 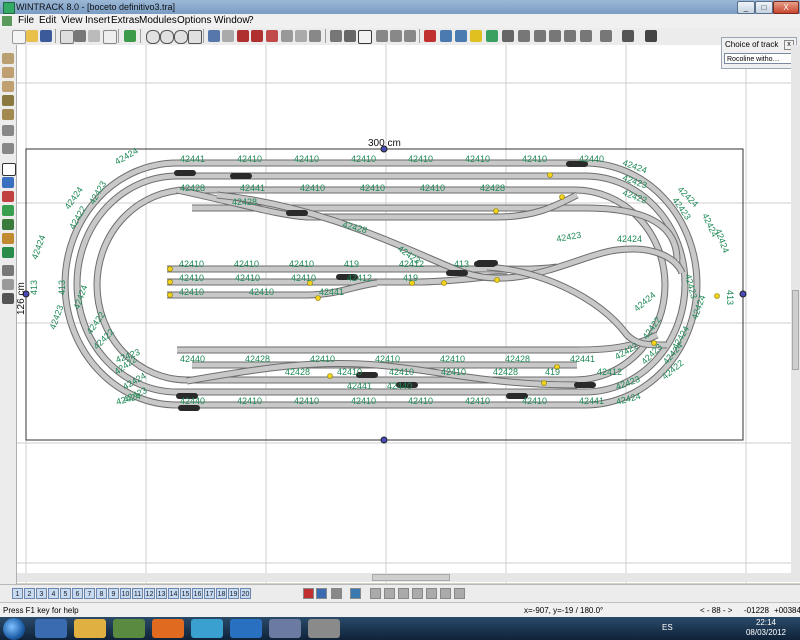 I want to click on menu-extras: Extras, so click(x=125, y=21).